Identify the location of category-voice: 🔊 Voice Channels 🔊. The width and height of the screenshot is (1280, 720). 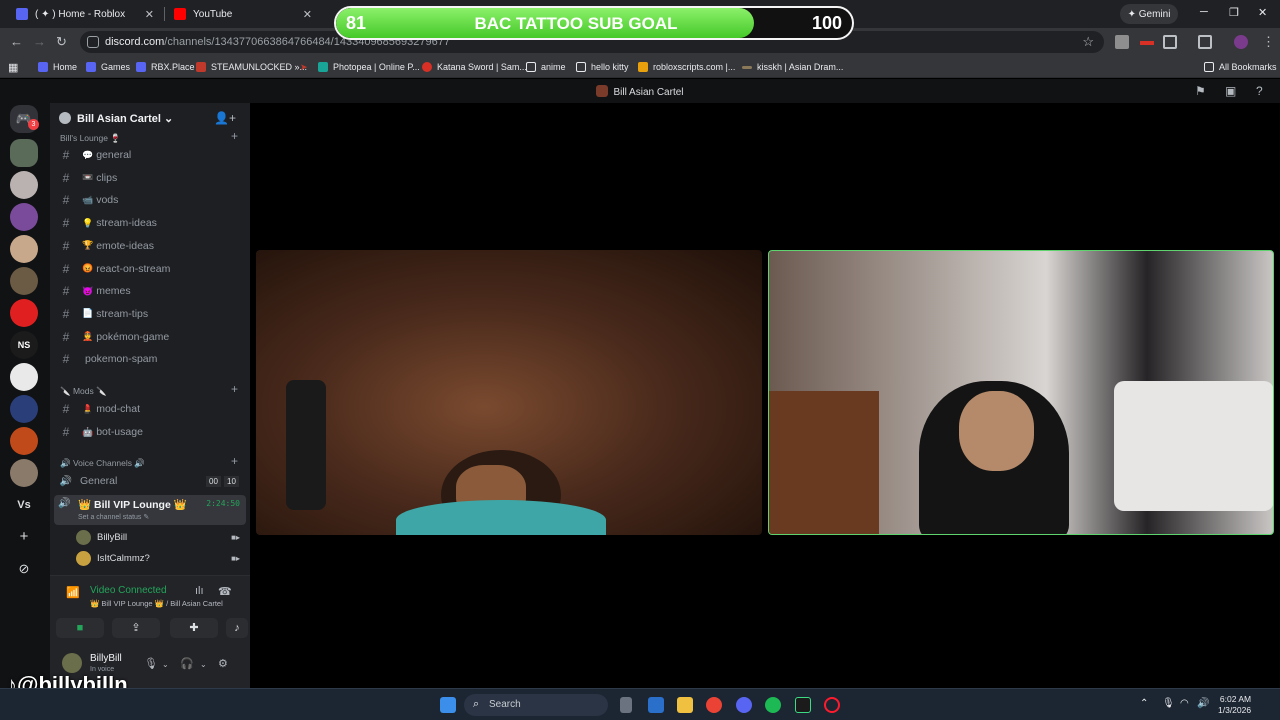
(102, 463).